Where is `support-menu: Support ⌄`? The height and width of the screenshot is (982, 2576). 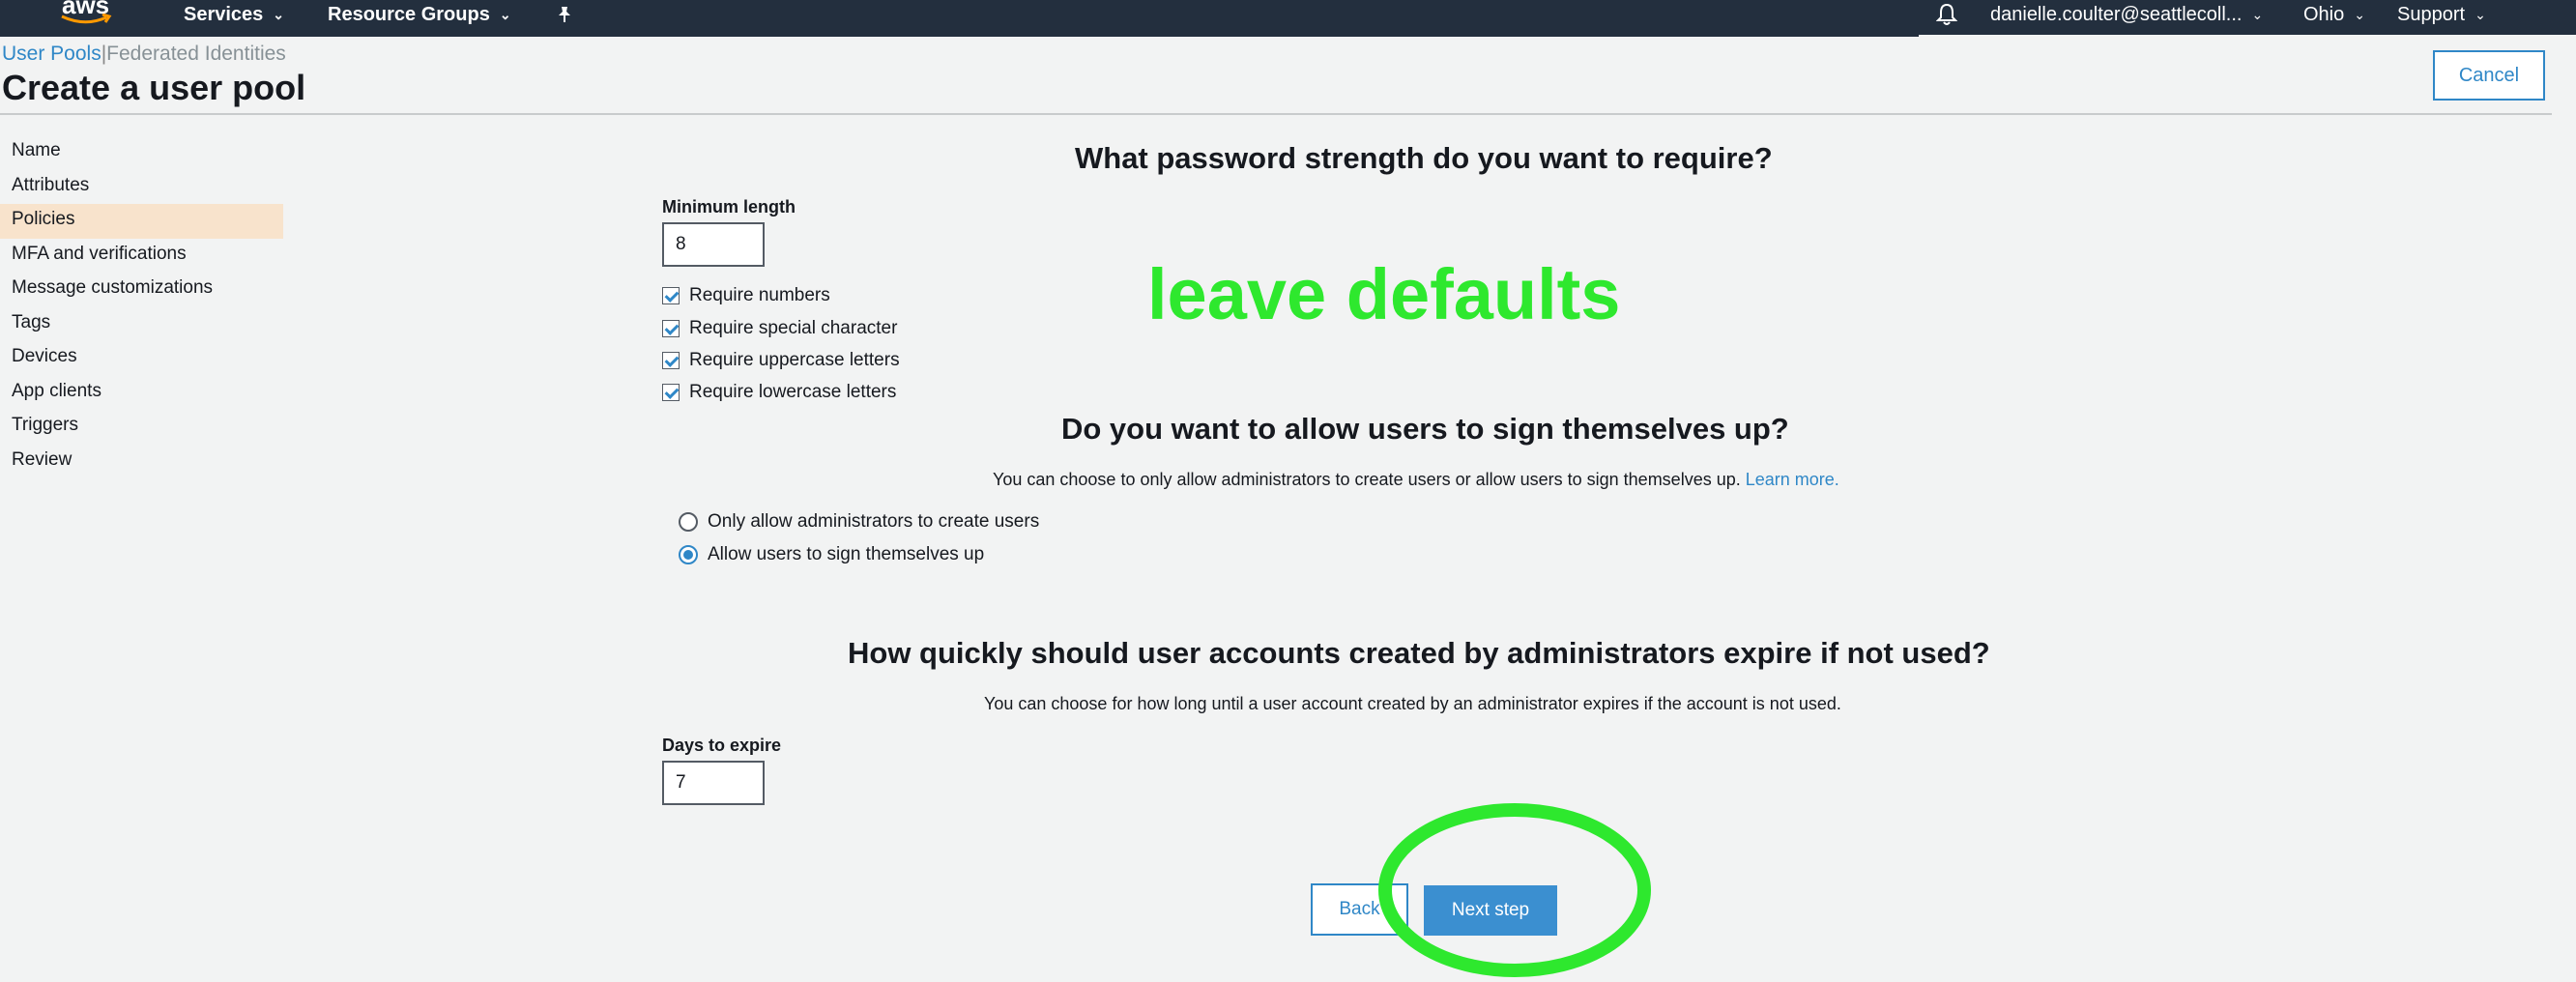
support-menu: Support ⌄ is located at coordinates (2441, 14).